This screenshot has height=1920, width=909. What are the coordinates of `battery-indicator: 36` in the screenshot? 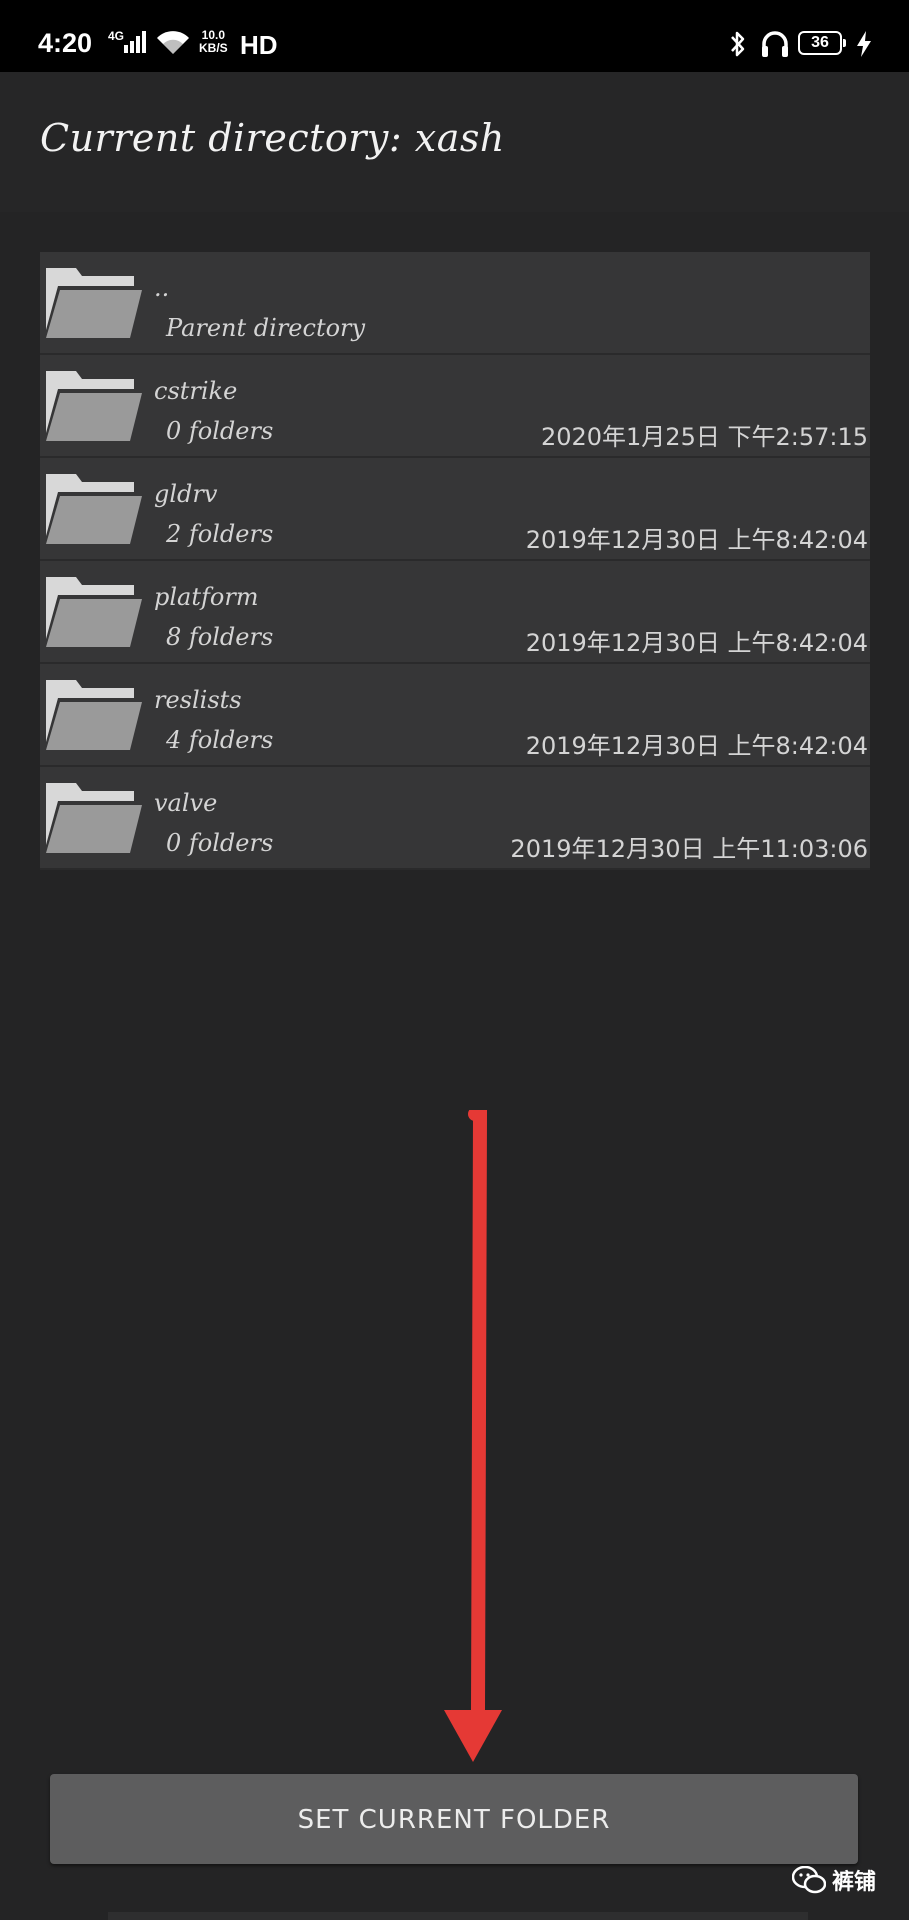 It's located at (822, 43).